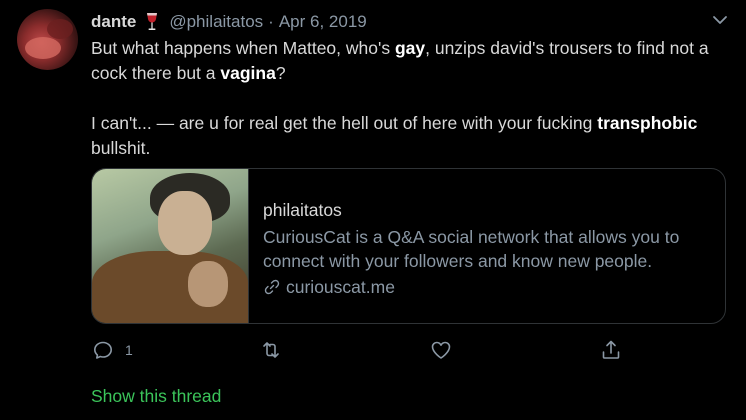 The width and height of the screenshot is (746, 420). Describe the element at coordinates (129, 350) in the screenshot. I see `reply-count: 1` at that location.